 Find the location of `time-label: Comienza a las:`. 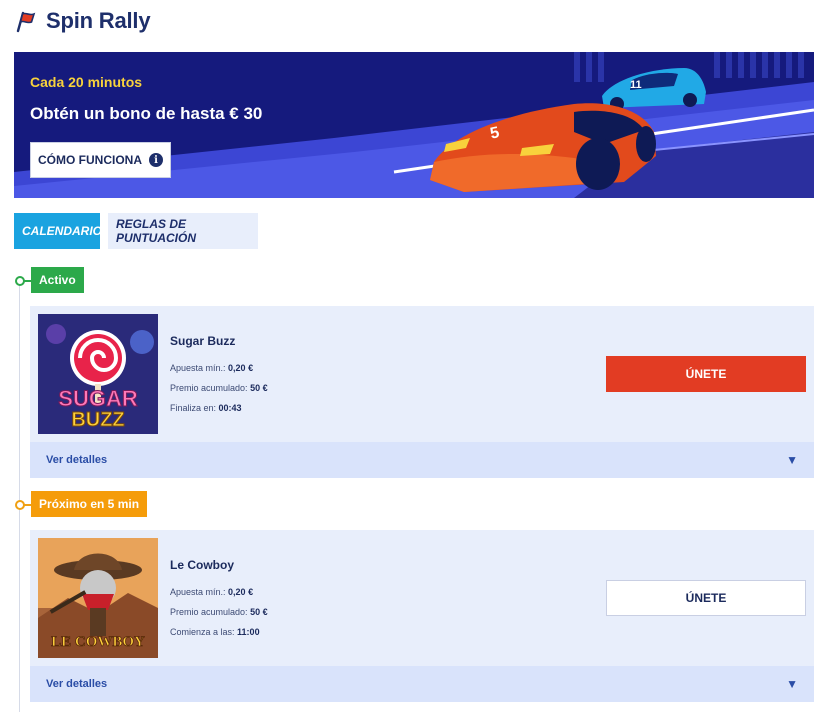

time-label: Comienza a las: is located at coordinates (202, 632).